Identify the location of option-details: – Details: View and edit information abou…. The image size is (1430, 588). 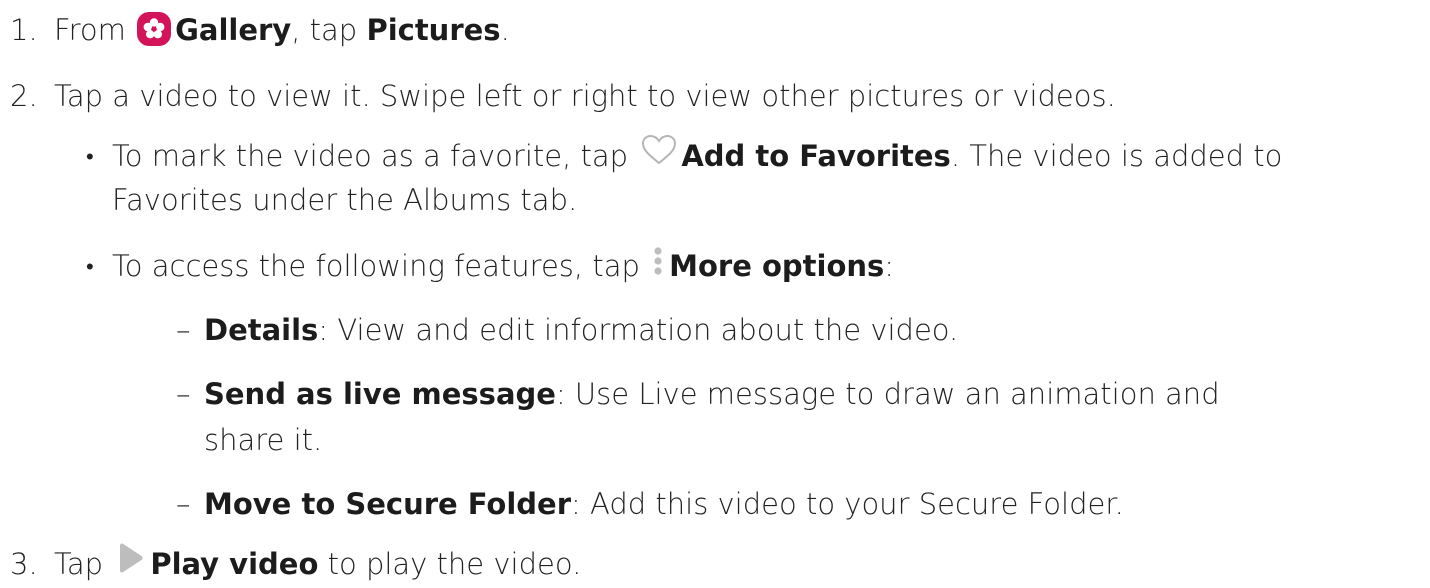
(567, 330).